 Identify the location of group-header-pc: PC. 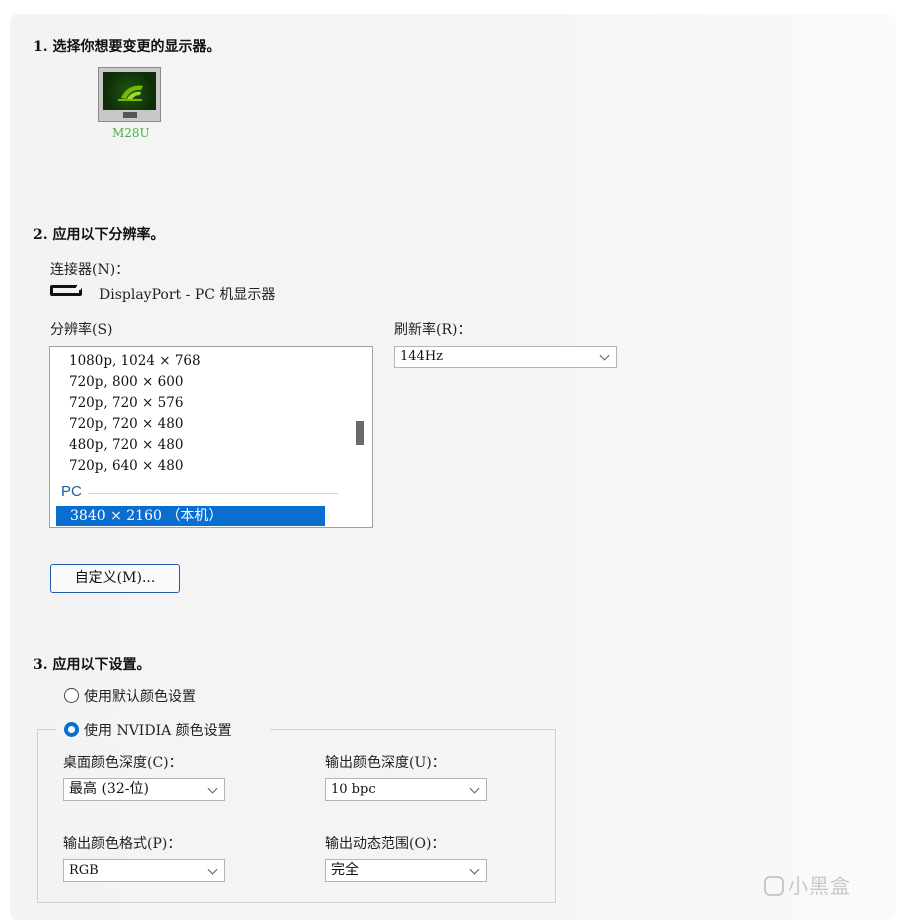
(71, 491).